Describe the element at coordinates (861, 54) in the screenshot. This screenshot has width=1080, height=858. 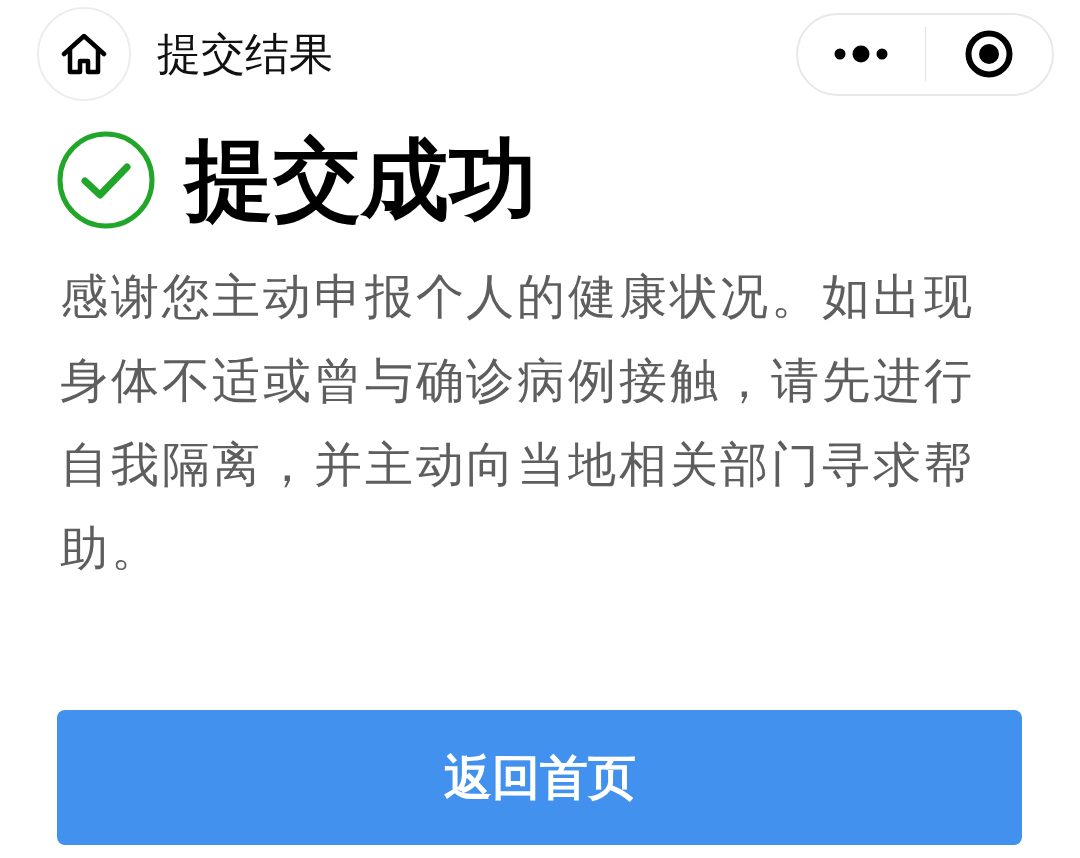
I see `more-icon` at that location.